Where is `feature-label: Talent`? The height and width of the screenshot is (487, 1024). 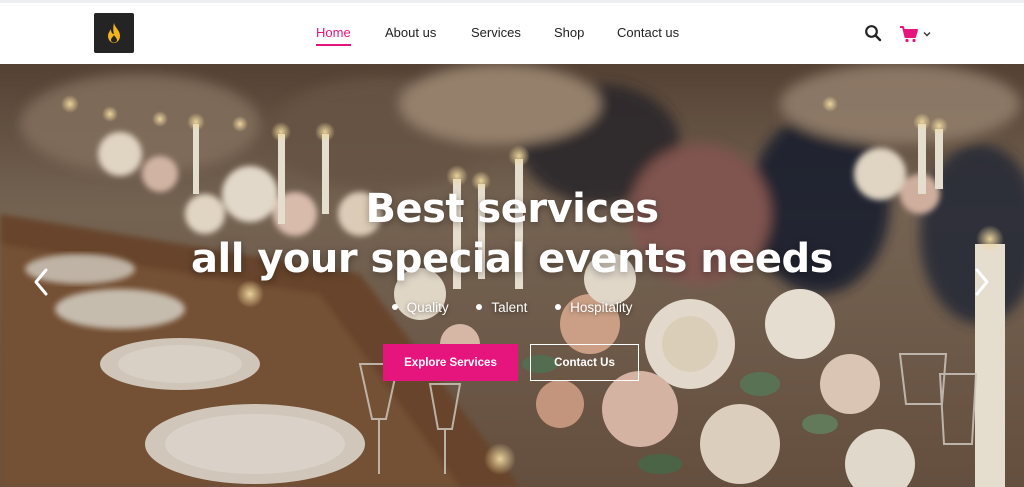 feature-label: Talent is located at coordinates (509, 307).